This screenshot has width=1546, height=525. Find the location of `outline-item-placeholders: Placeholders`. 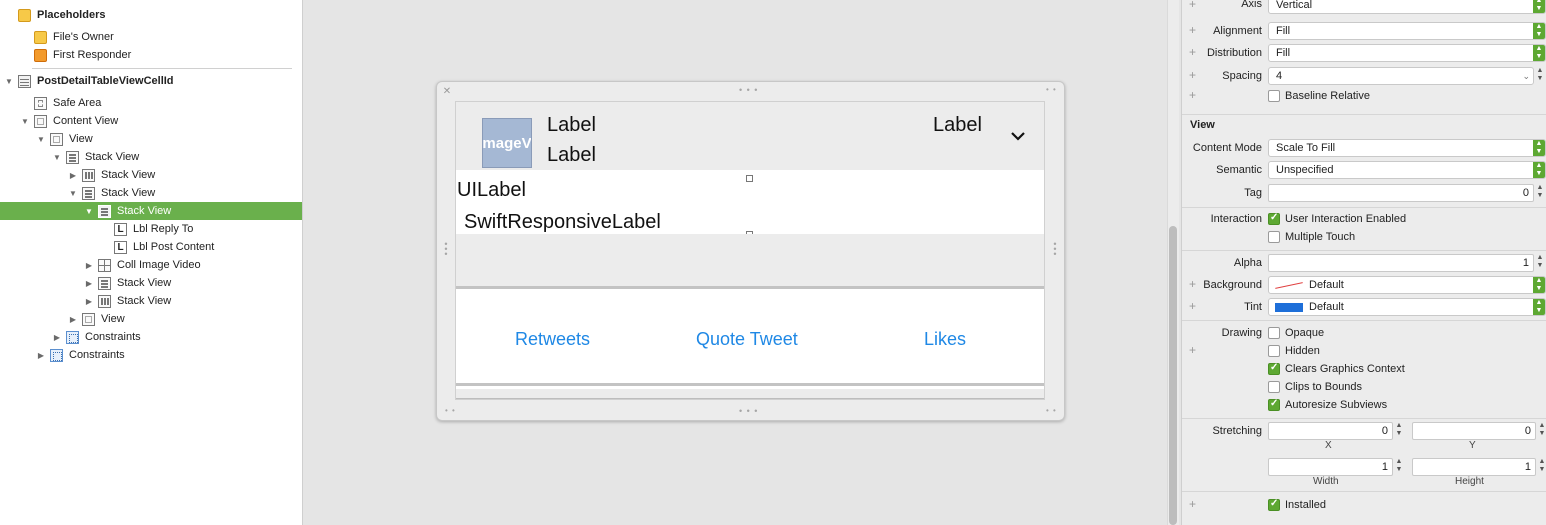

outline-item-placeholders: Placeholders is located at coordinates (151, 15).